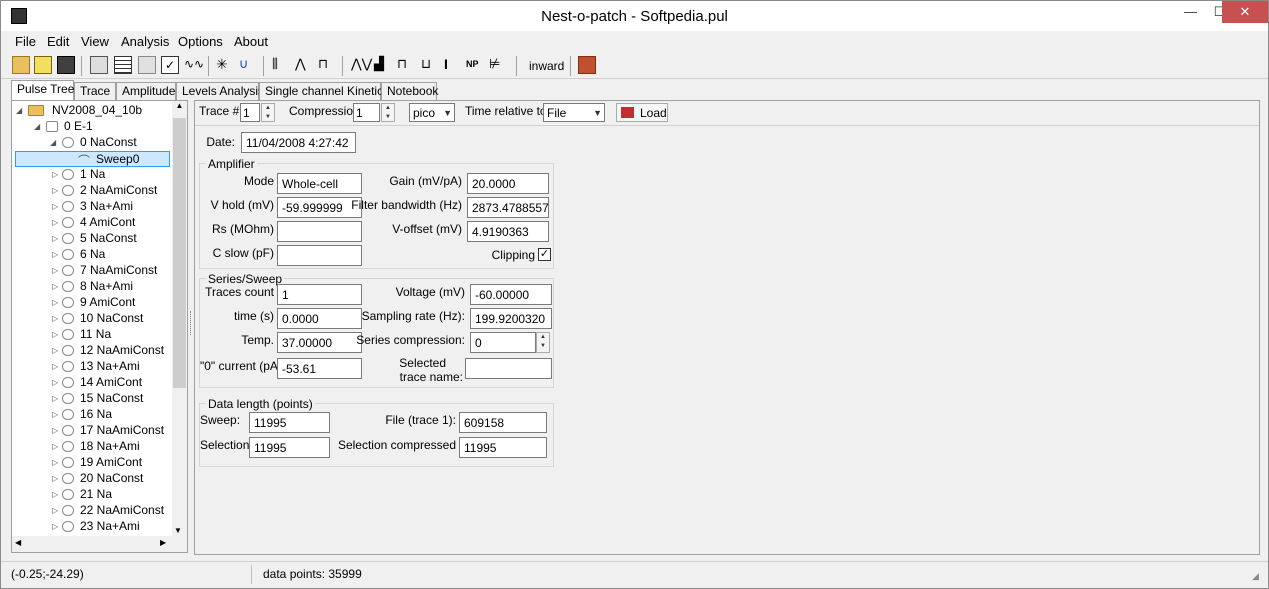 This screenshot has width=1269, height=589. I want to click on zero-current-field: -53.61, so click(319, 368).